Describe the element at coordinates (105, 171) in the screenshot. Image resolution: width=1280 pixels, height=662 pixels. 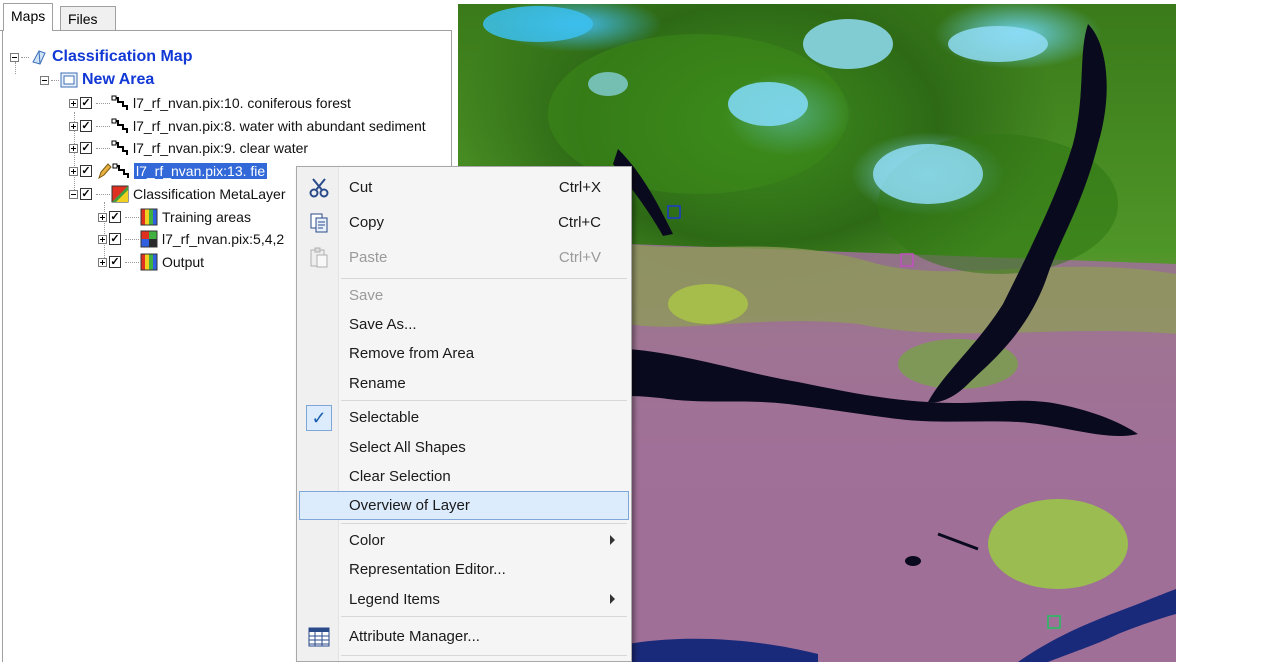
I see `pencil-icon` at that location.